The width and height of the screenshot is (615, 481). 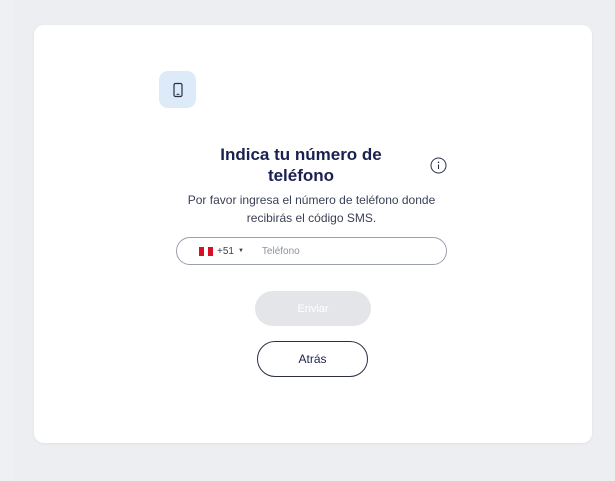 What do you see at coordinates (313, 308) in the screenshot?
I see `send-button: Enviar` at bounding box center [313, 308].